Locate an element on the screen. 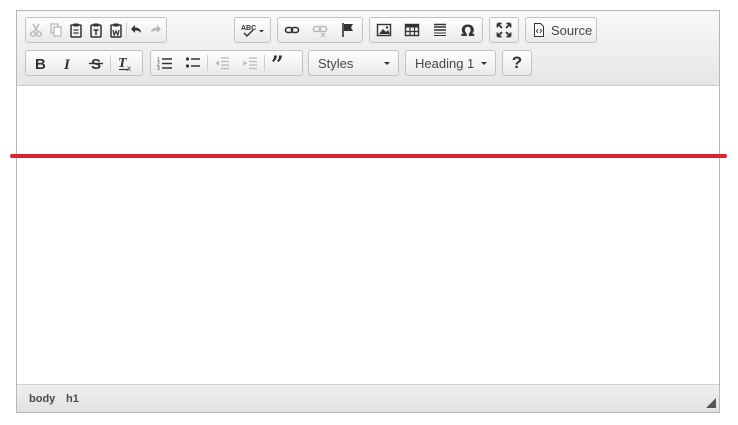 The width and height of the screenshot is (738, 425). path-element-h1: h1 is located at coordinates (72, 399).